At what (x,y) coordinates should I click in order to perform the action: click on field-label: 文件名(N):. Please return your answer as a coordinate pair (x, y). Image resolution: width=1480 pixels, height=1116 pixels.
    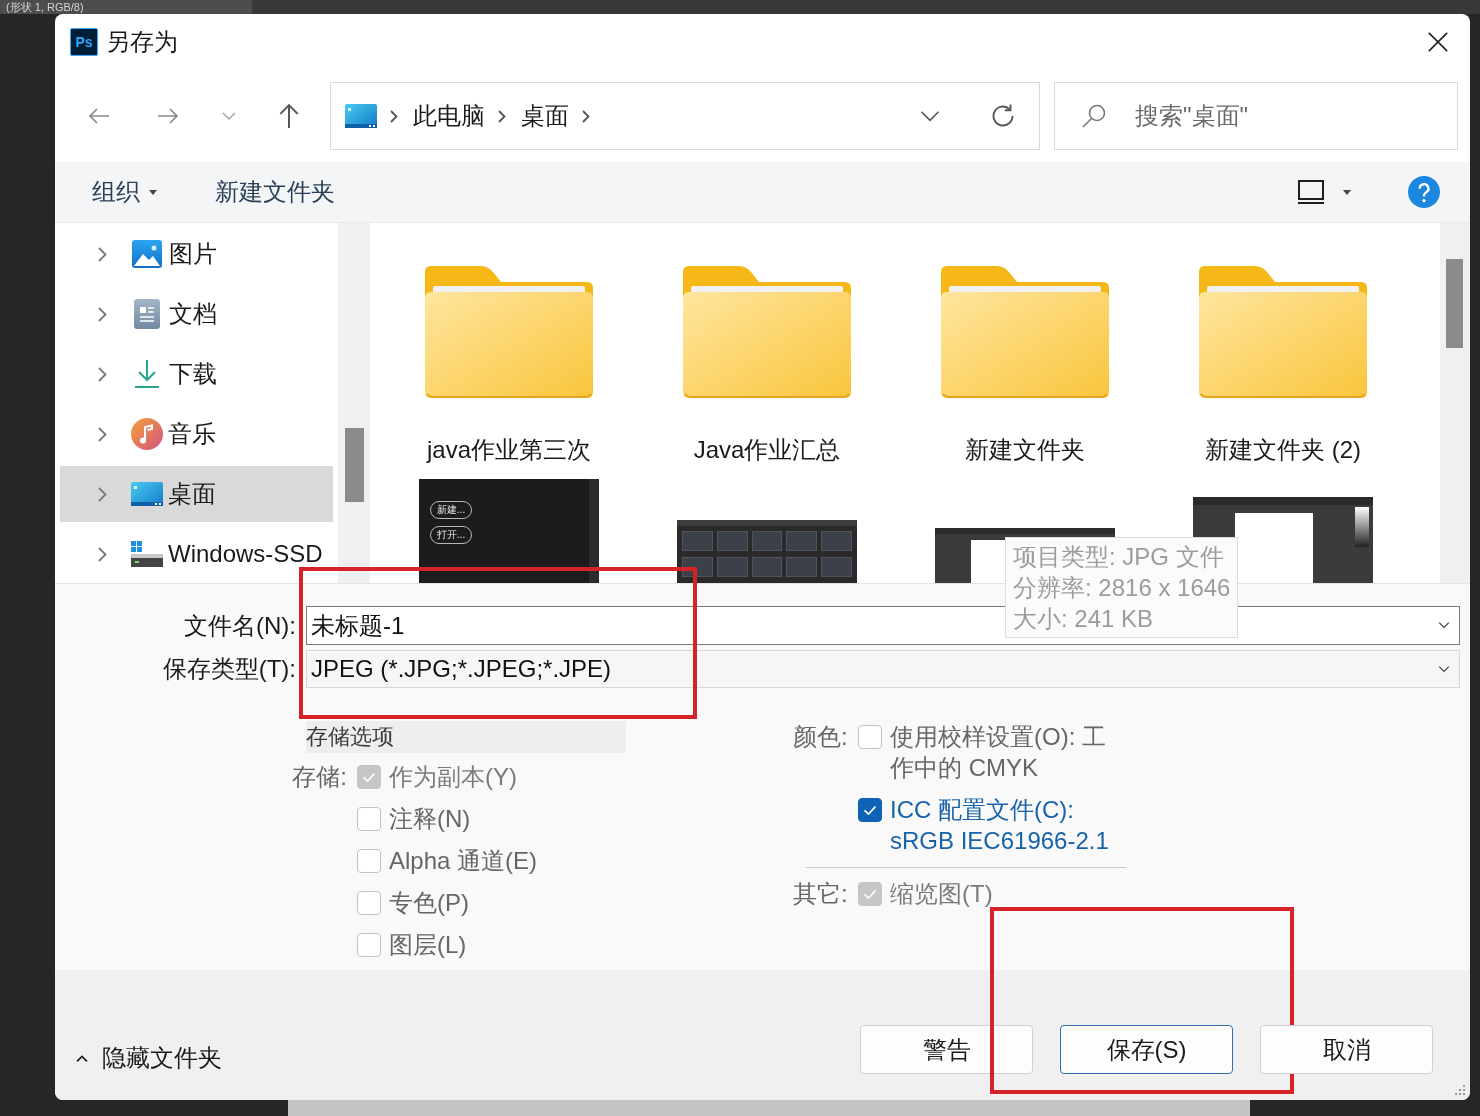
    Looking at the image, I should click on (239, 625).